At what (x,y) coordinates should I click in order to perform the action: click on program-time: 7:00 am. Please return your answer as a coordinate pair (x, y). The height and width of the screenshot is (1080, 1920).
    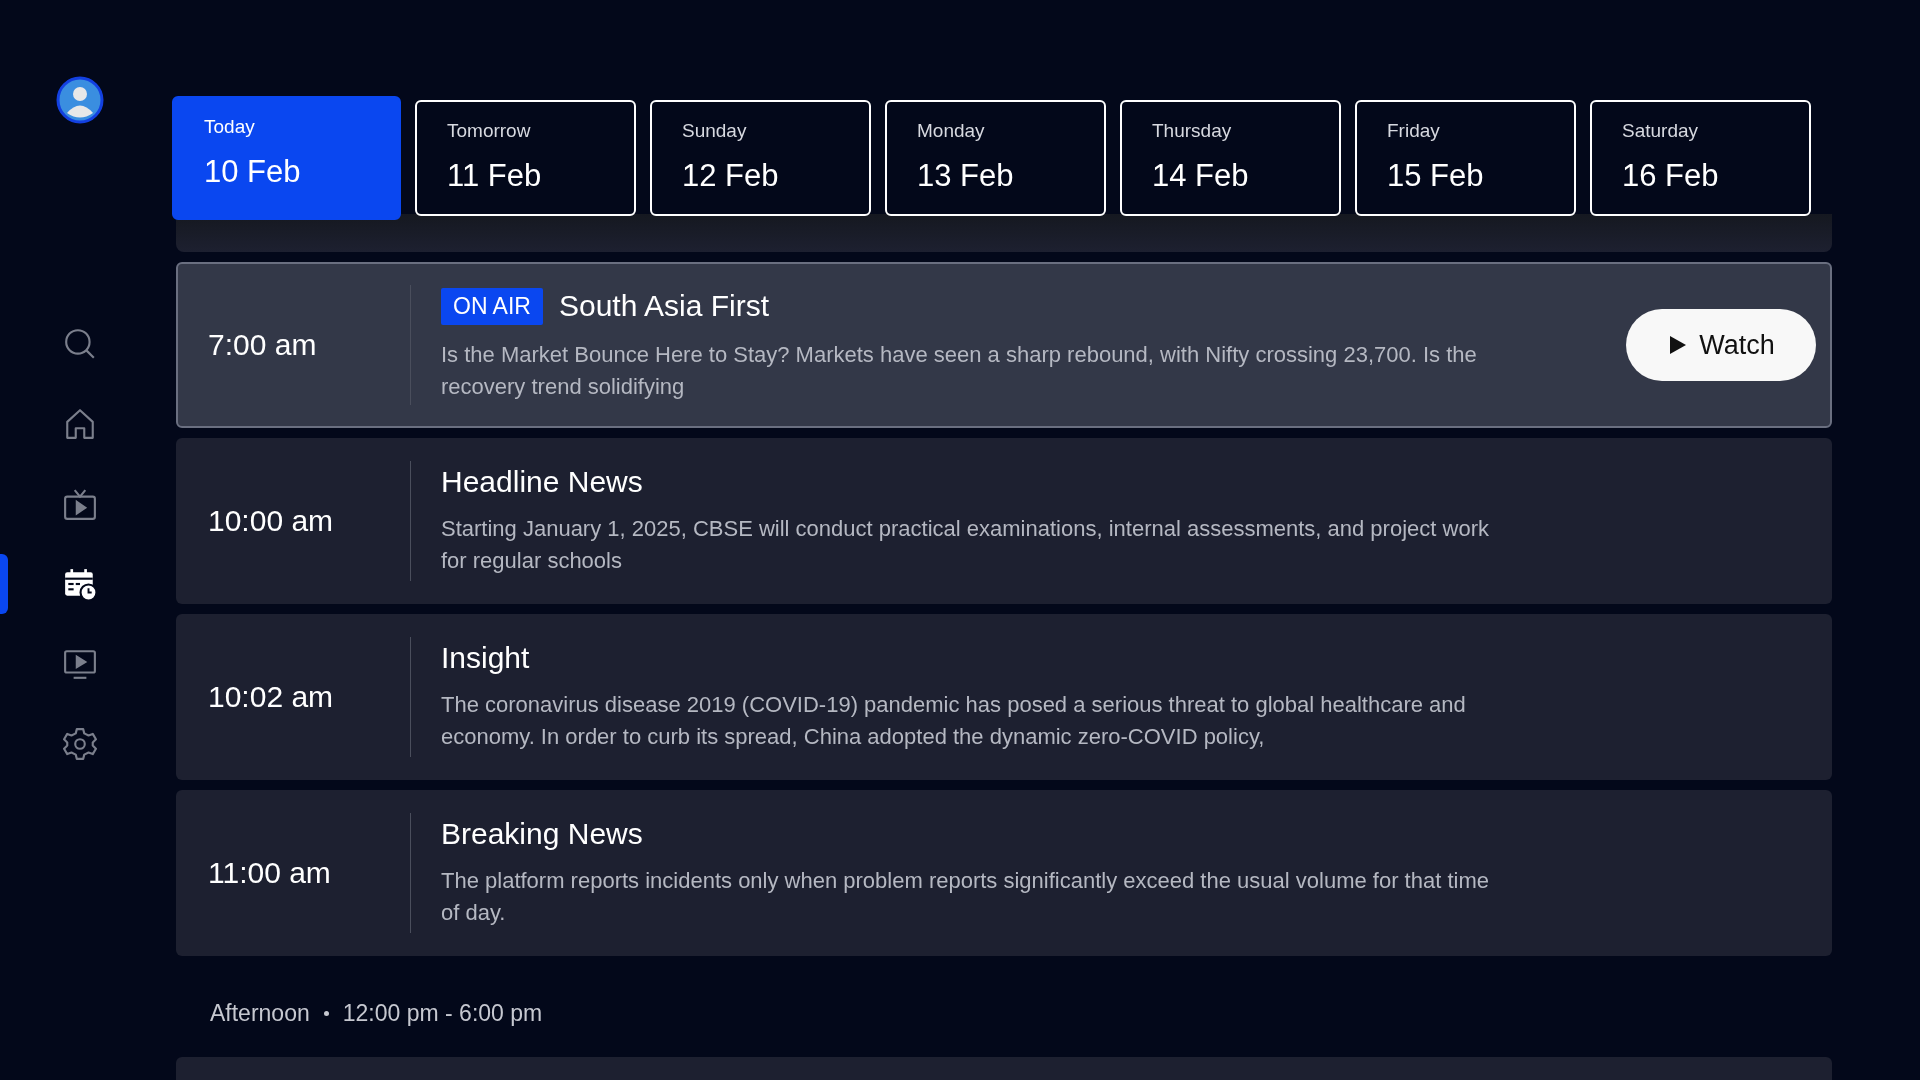
    Looking at the image, I should click on (262, 345).